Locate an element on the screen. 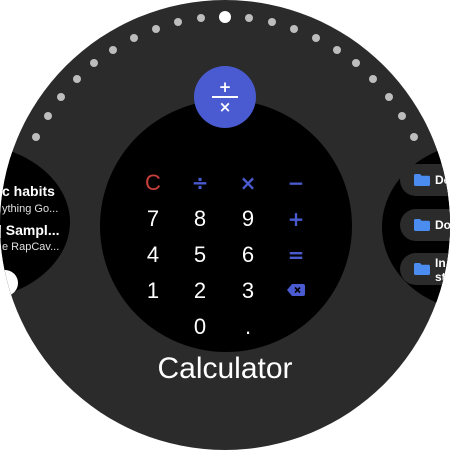 The width and height of the screenshot is (450, 450). right-chip-2-label: Do is located at coordinates (442, 225).